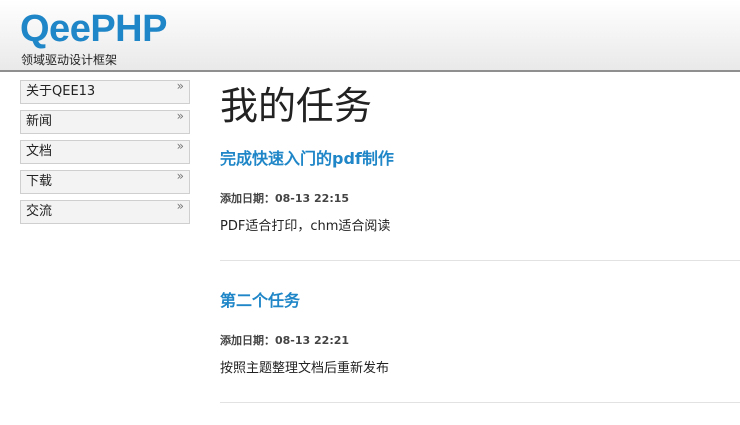 This screenshot has height=425, width=740. Describe the element at coordinates (260, 301) in the screenshot. I see `task-title-link: 第二个任务` at that location.